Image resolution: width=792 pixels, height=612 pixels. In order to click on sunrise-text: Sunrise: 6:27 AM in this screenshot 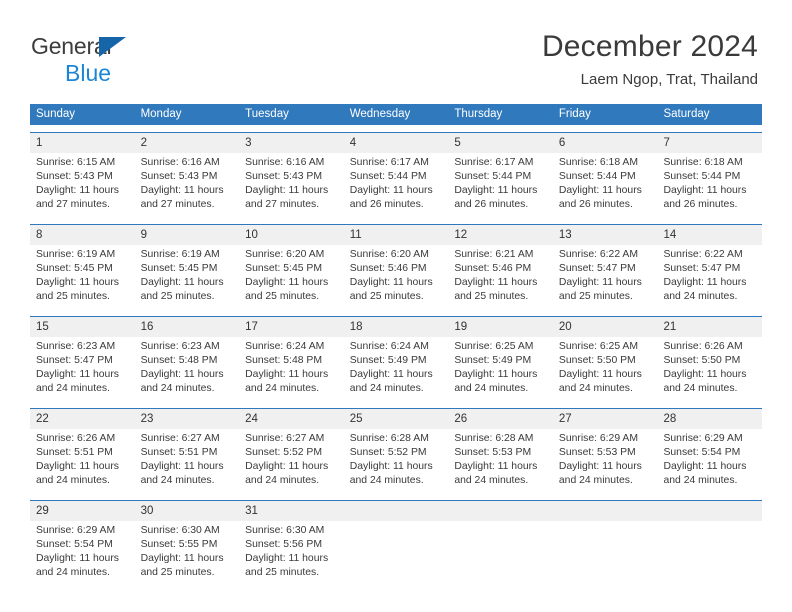, I will do `click(285, 438)`.